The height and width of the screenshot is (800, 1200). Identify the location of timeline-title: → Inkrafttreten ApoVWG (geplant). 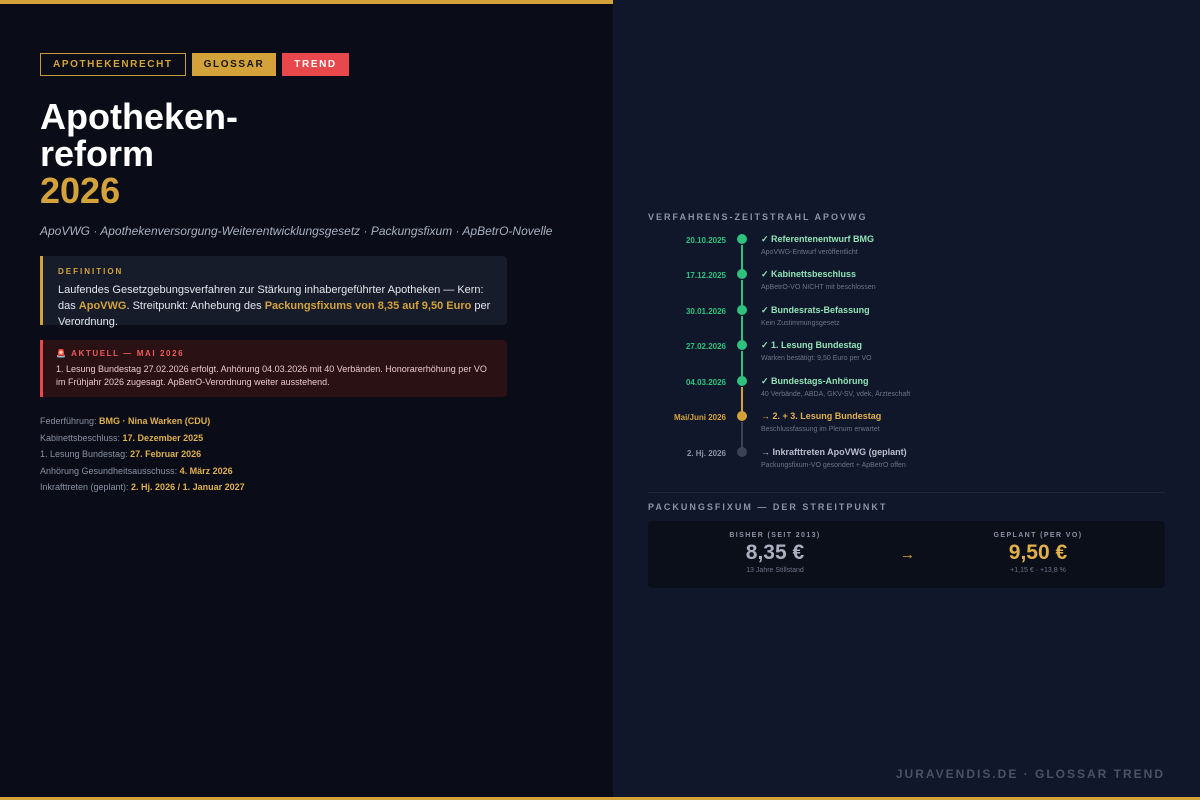
(834, 452).